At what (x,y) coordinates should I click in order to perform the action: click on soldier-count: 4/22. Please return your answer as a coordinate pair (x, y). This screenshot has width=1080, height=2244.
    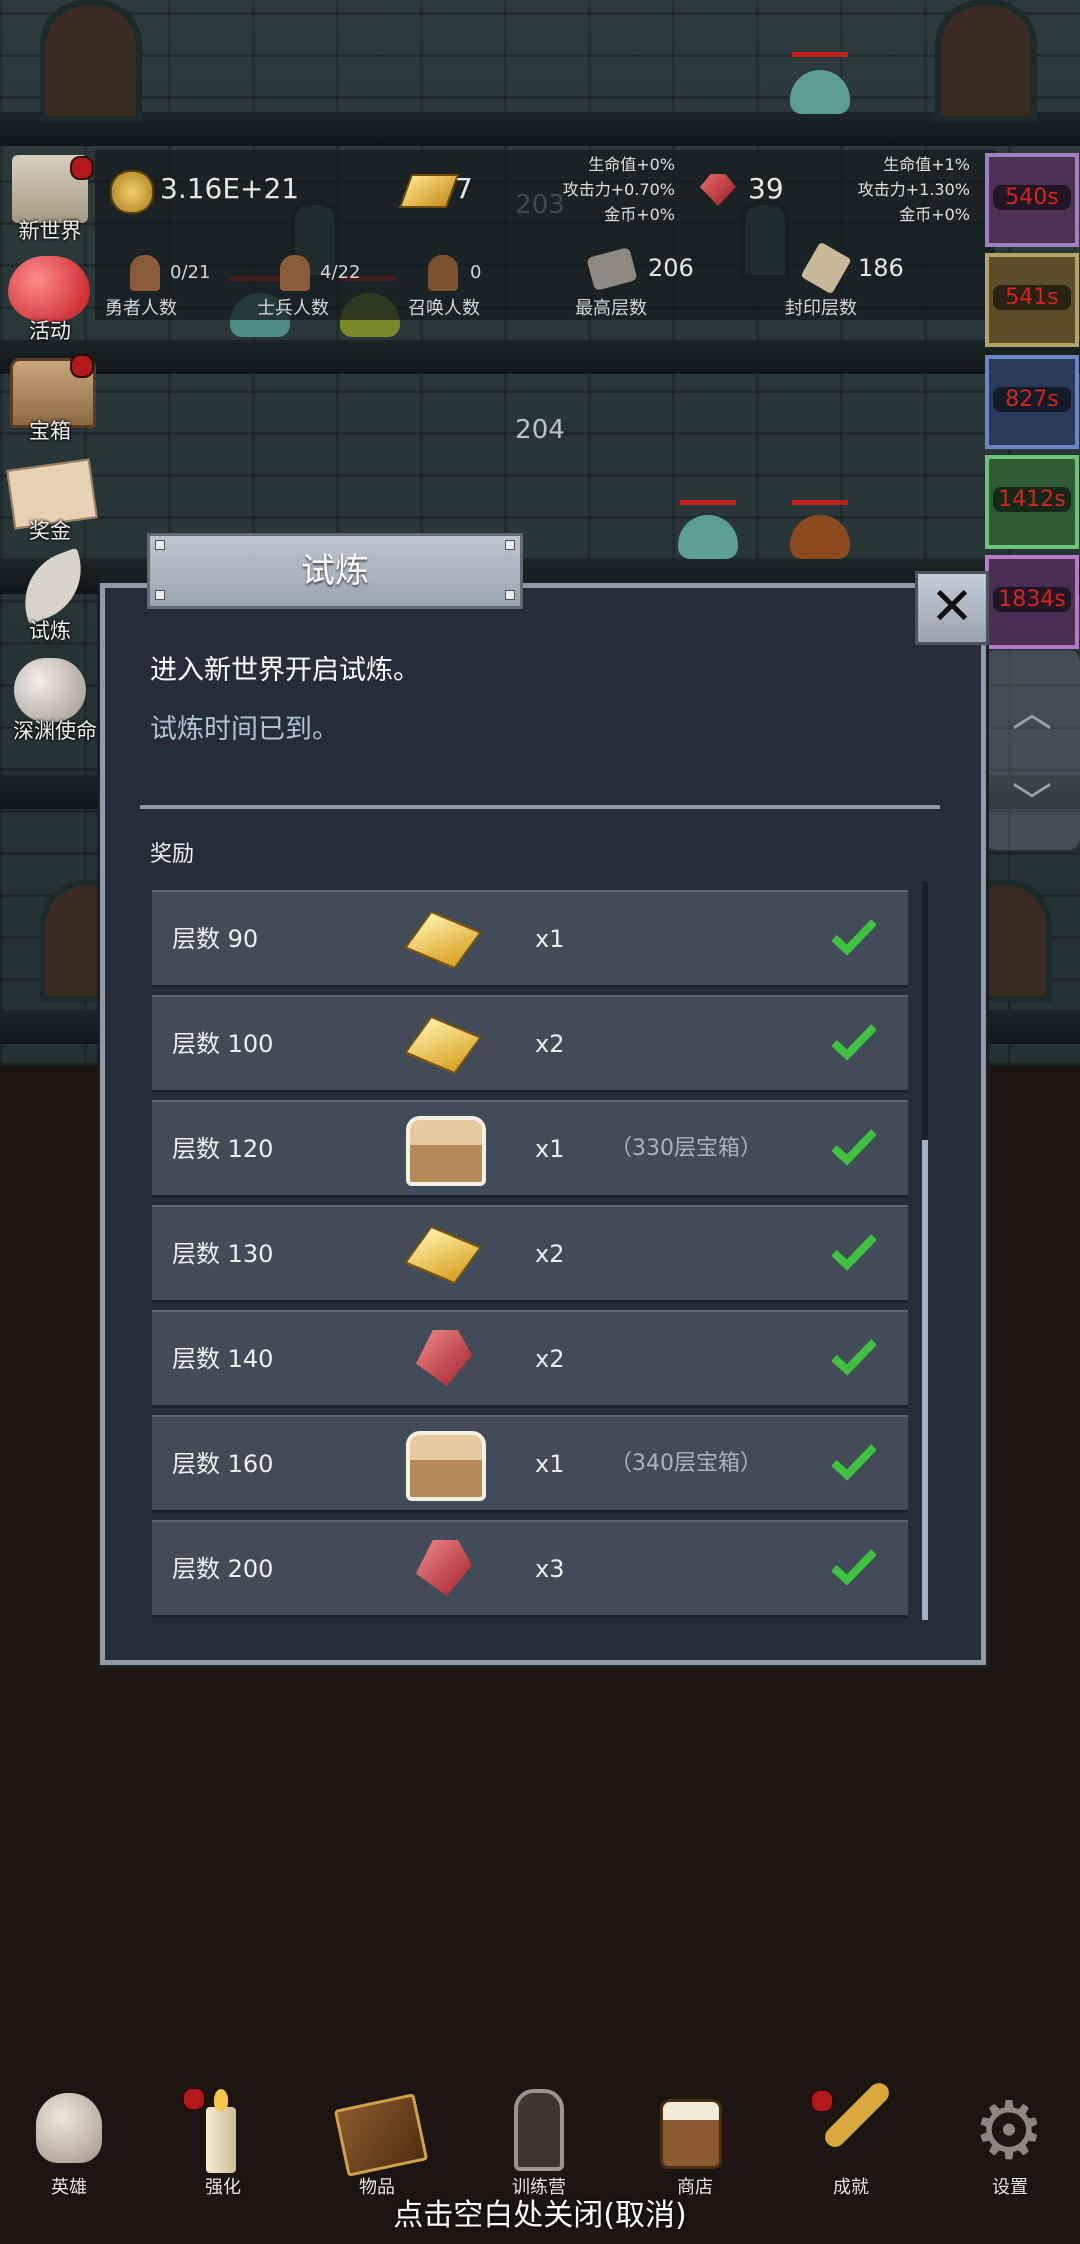
    Looking at the image, I should click on (340, 272).